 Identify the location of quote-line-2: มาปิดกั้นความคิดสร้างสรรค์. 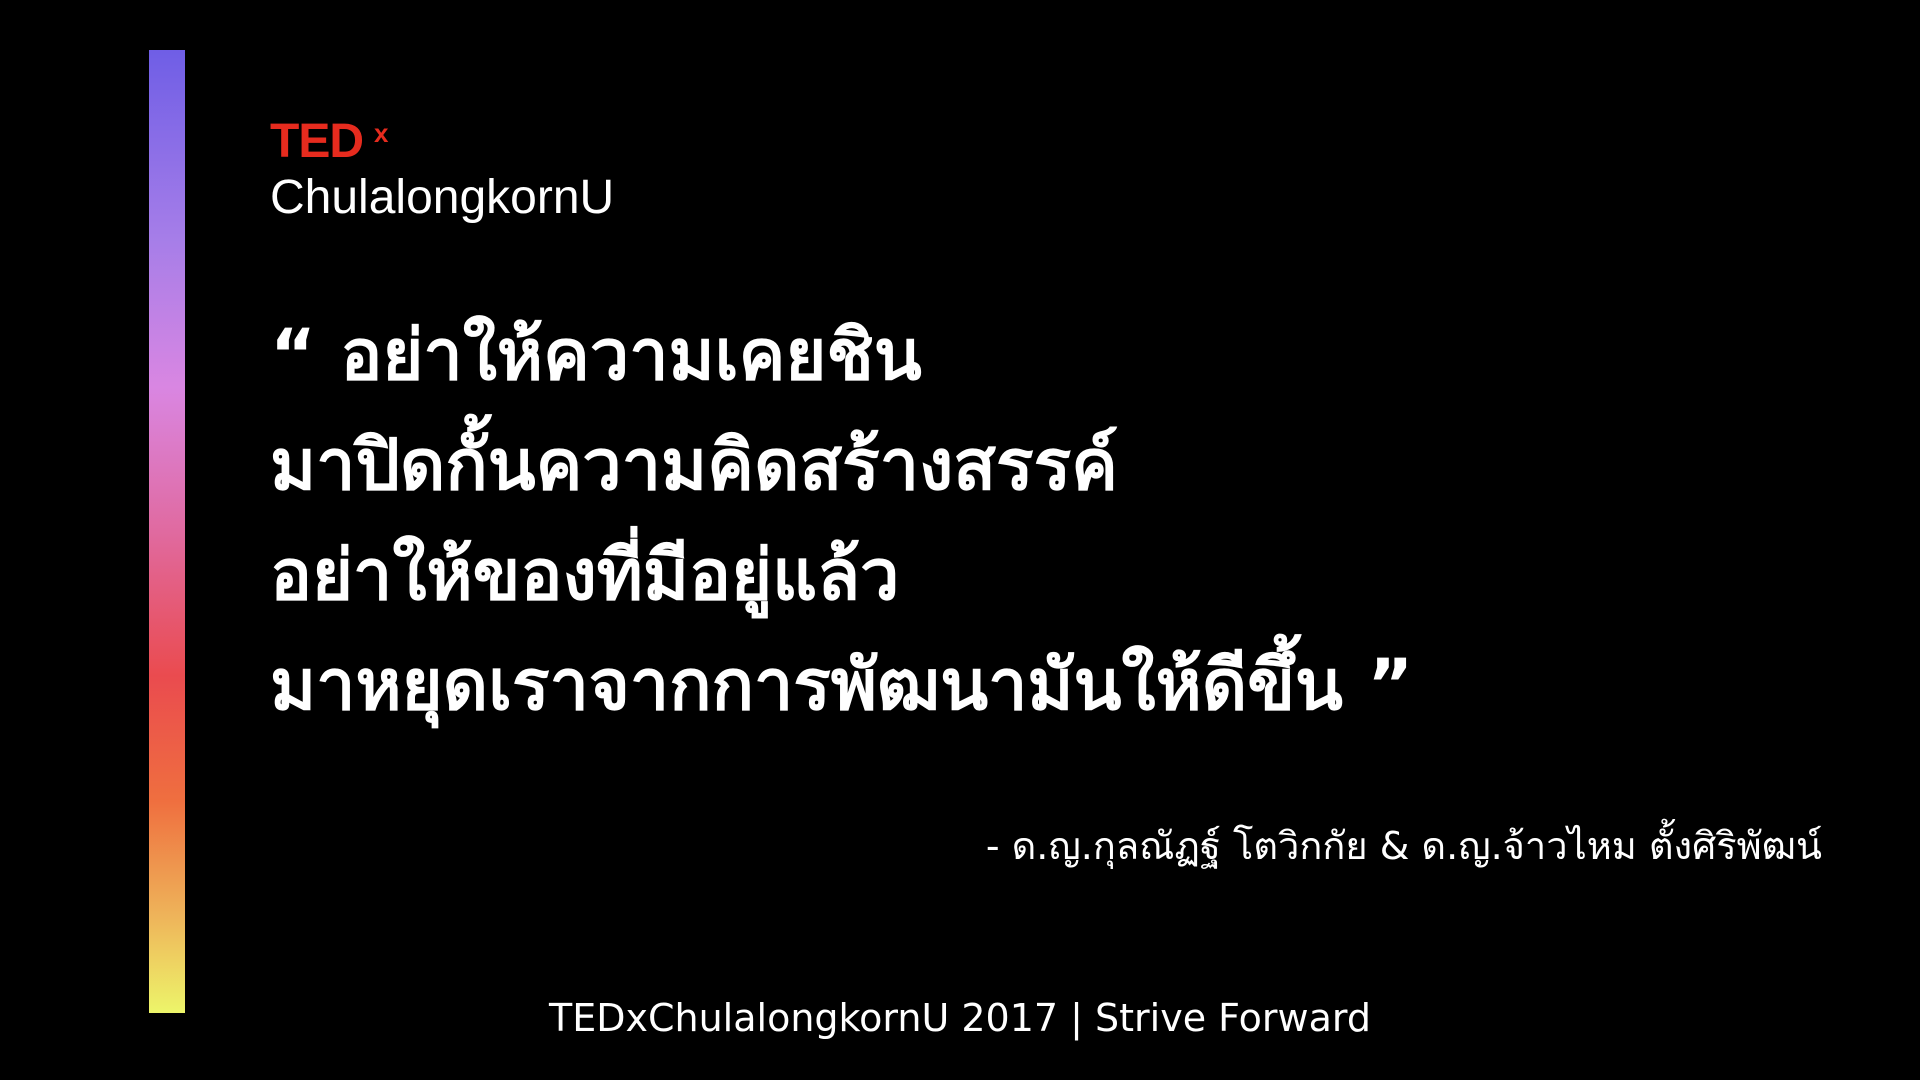
(694, 465).